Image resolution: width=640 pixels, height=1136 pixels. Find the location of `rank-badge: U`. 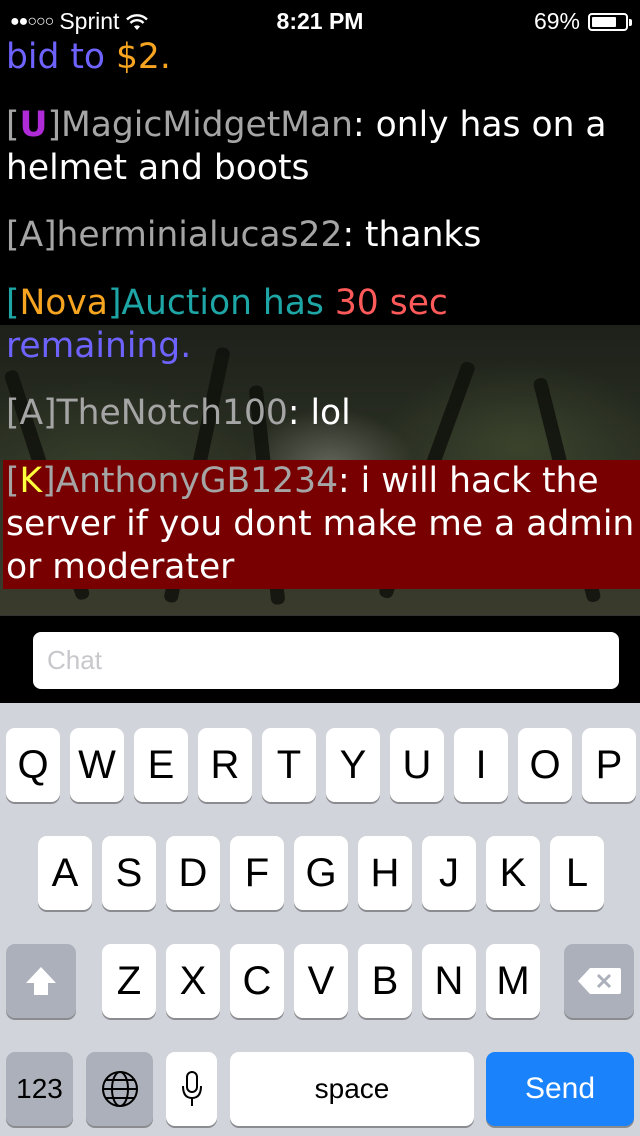

rank-badge: U is located at coordinates (33, 125).